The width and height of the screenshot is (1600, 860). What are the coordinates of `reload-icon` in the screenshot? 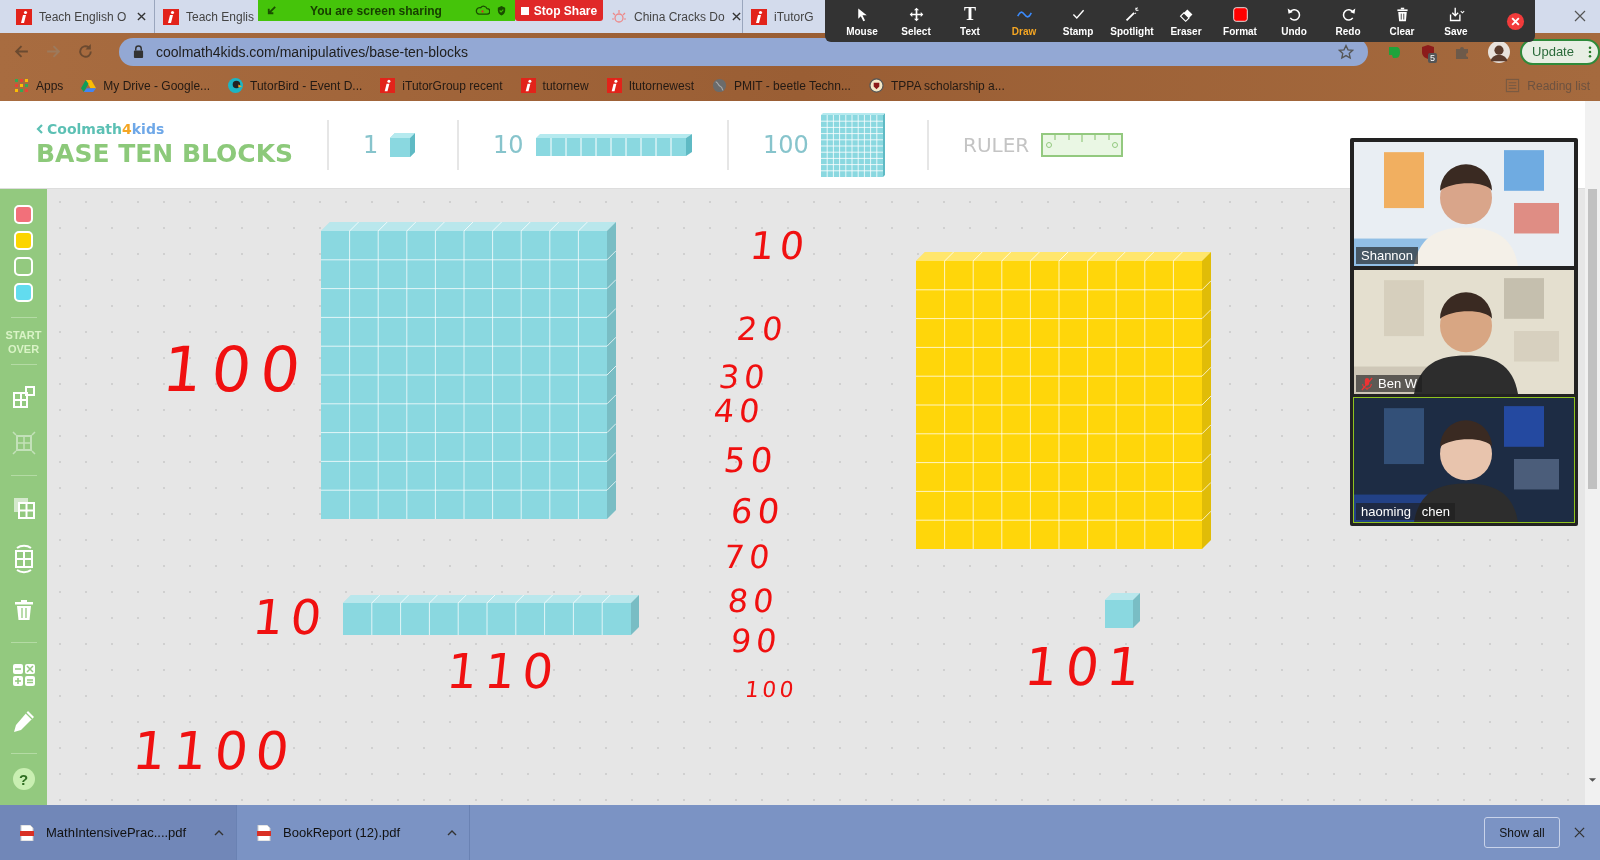 It's located at (85, 51).